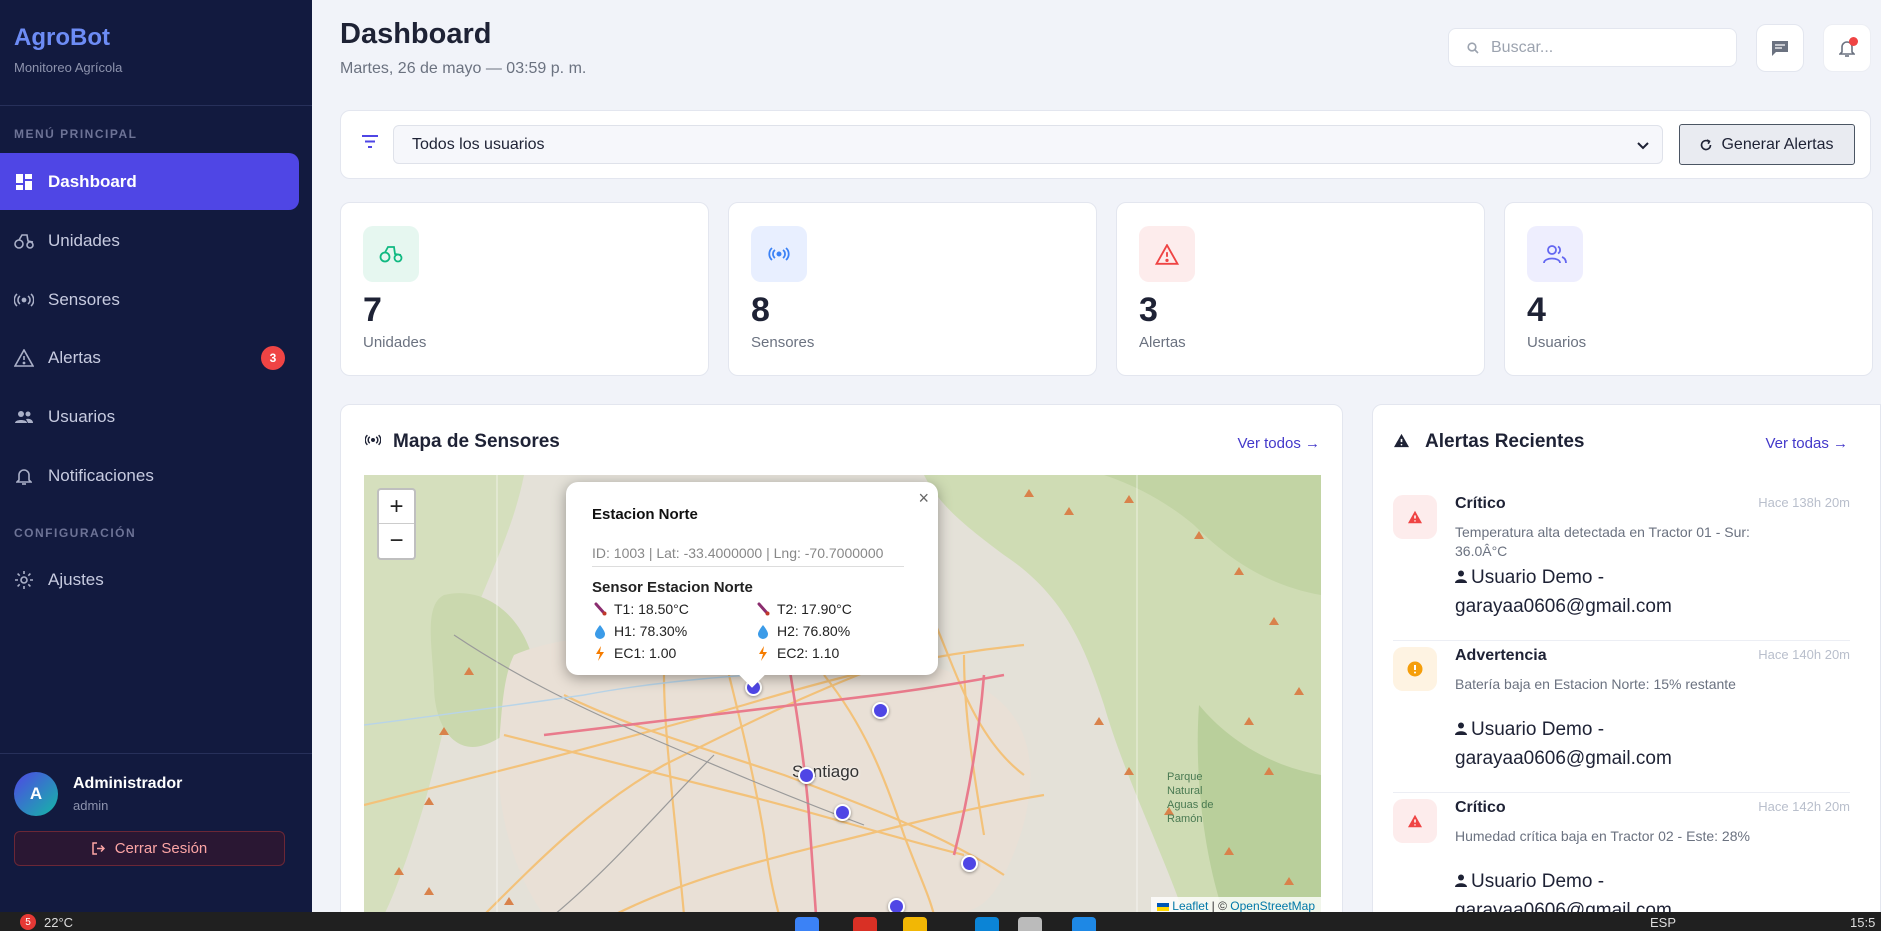 The image size is (1881, 931). What do you see at coordinates (84, 240) in the screenshot?
I see `sidebar-item-label: Unidades` at bounding box center [84, 240].